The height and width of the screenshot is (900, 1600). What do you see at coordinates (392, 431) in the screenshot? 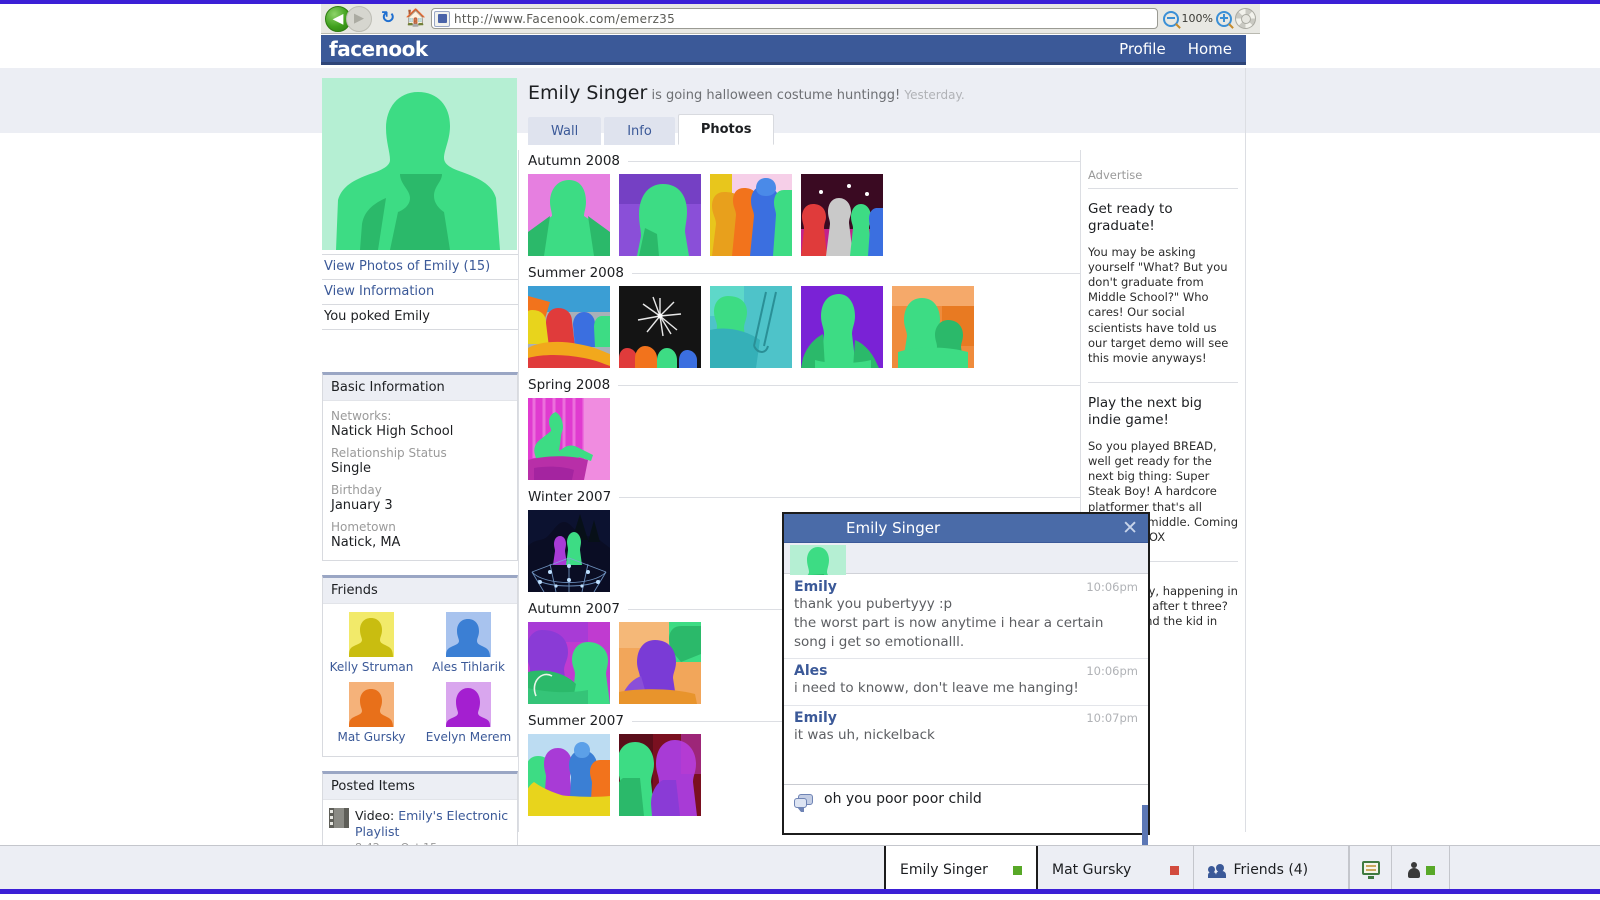
I see `networks-value: Natick High School` at bounding box center [392, 431].